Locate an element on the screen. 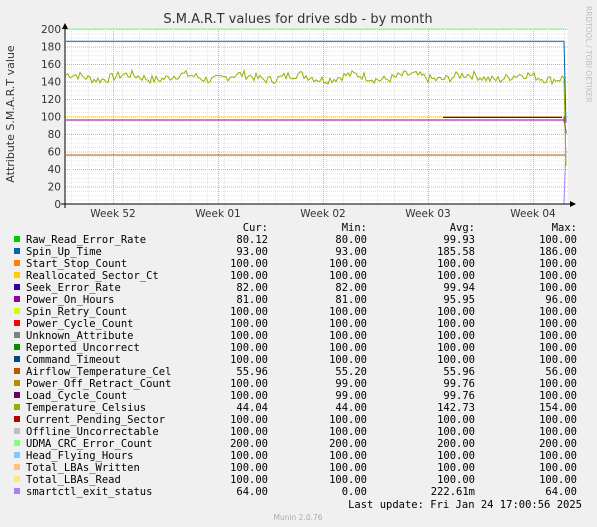 This screenshot has width=597, height=527. legend-value-avg: 99.94 is located at coordinates (459, 288).